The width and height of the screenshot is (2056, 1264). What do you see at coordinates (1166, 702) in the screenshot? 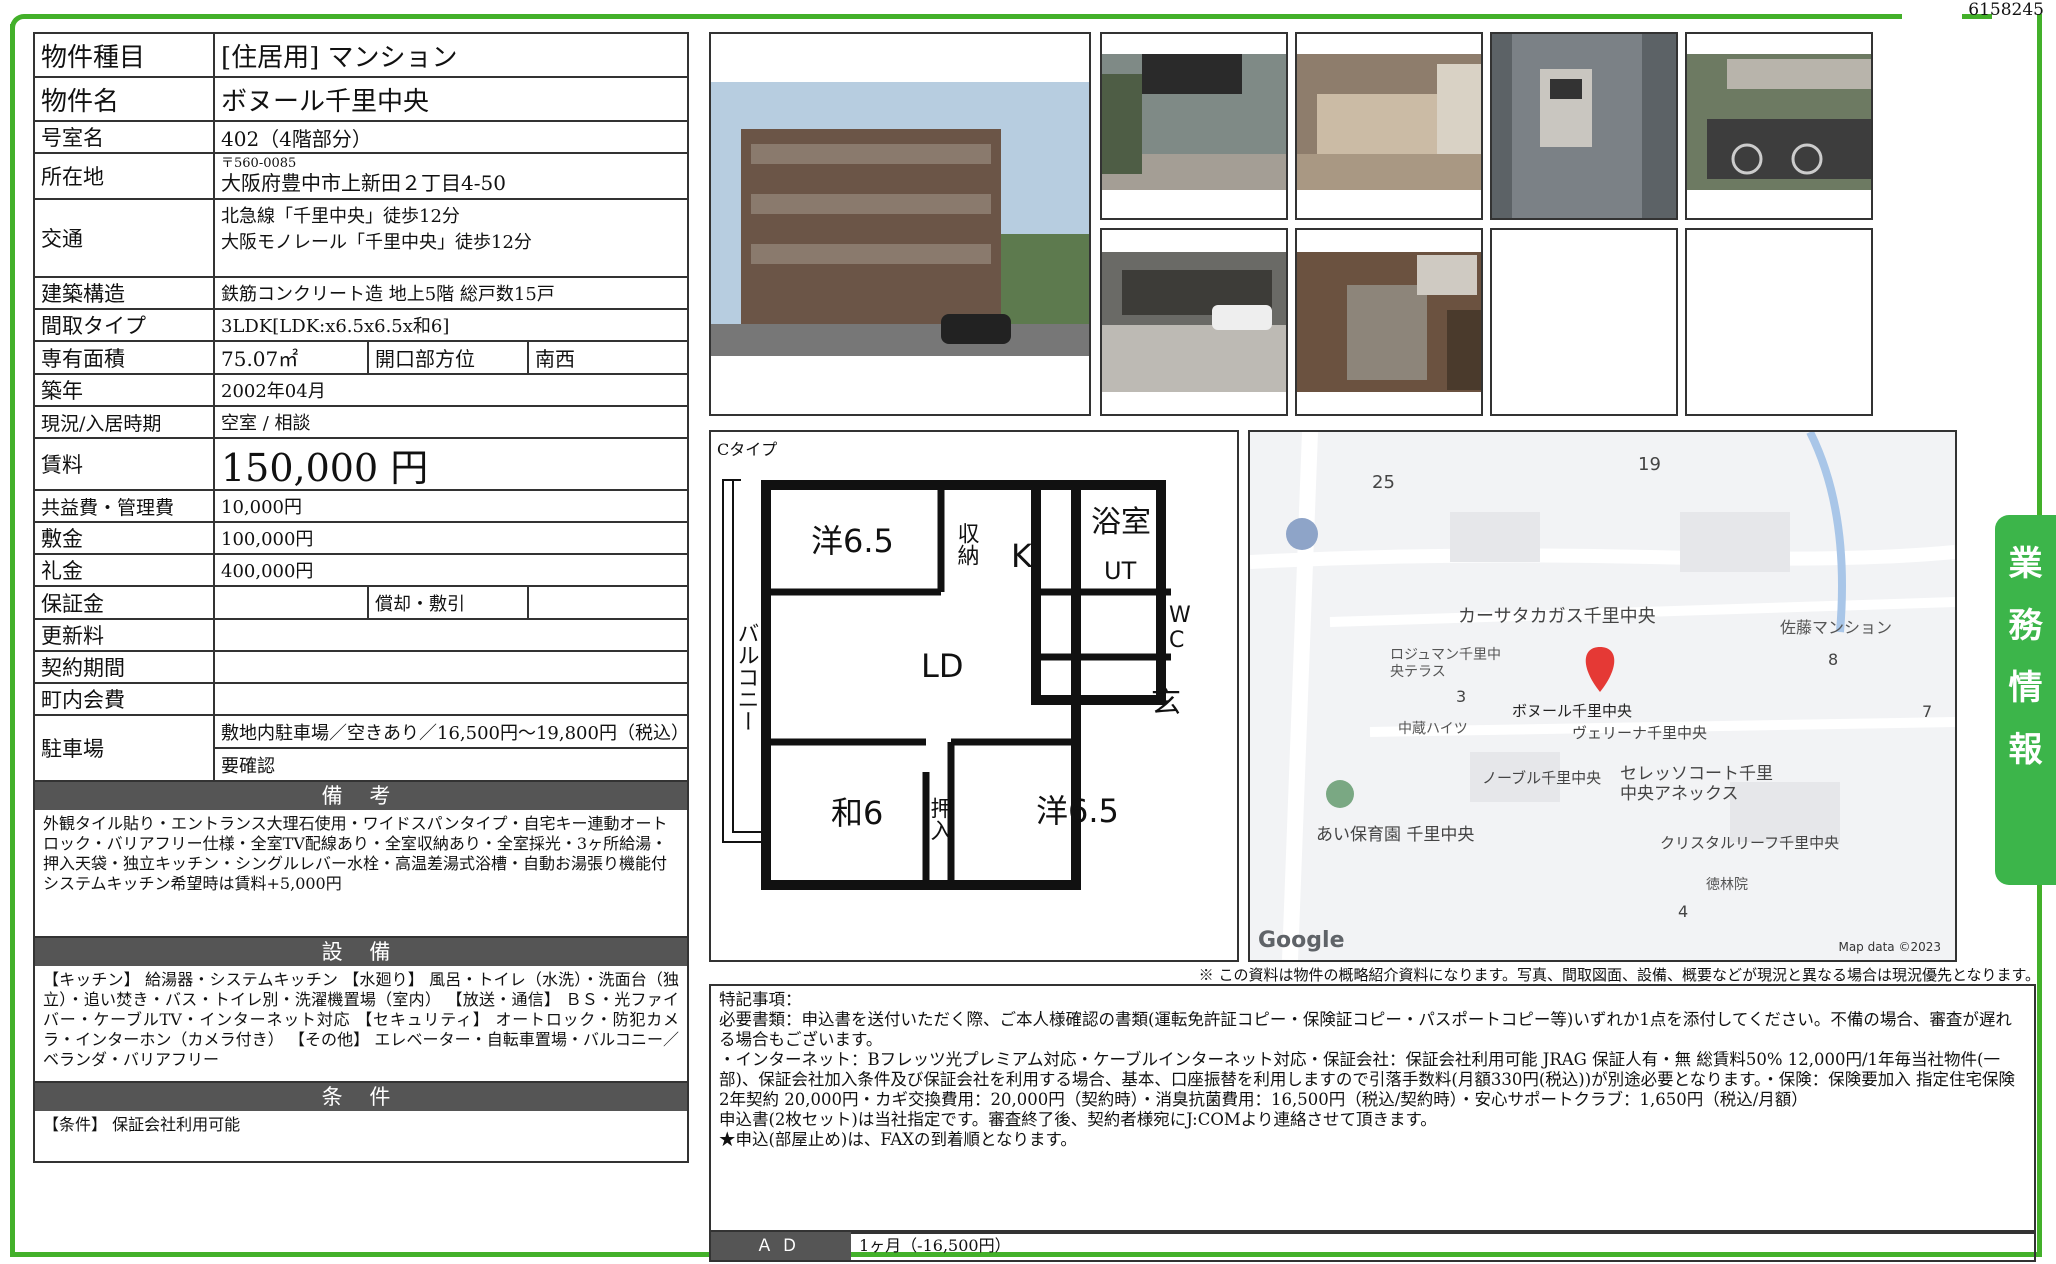
I see `room-entrance: 玄` at bounding box center [1166, 702].